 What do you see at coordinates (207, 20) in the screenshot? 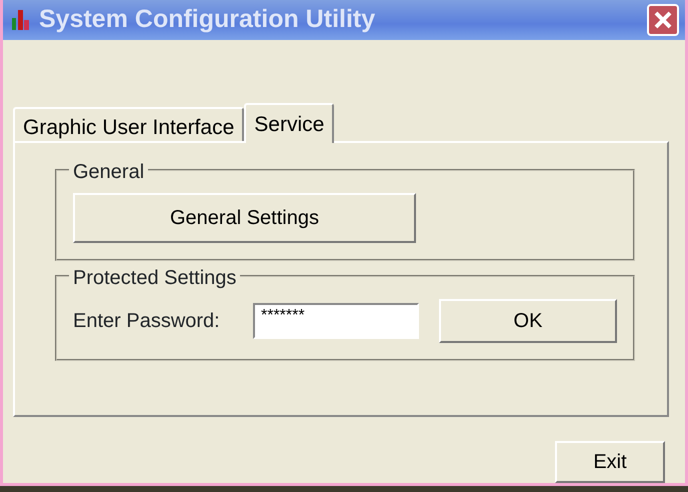
I see `window-title: System Configuration Utility` at bounding box center [207, 20].